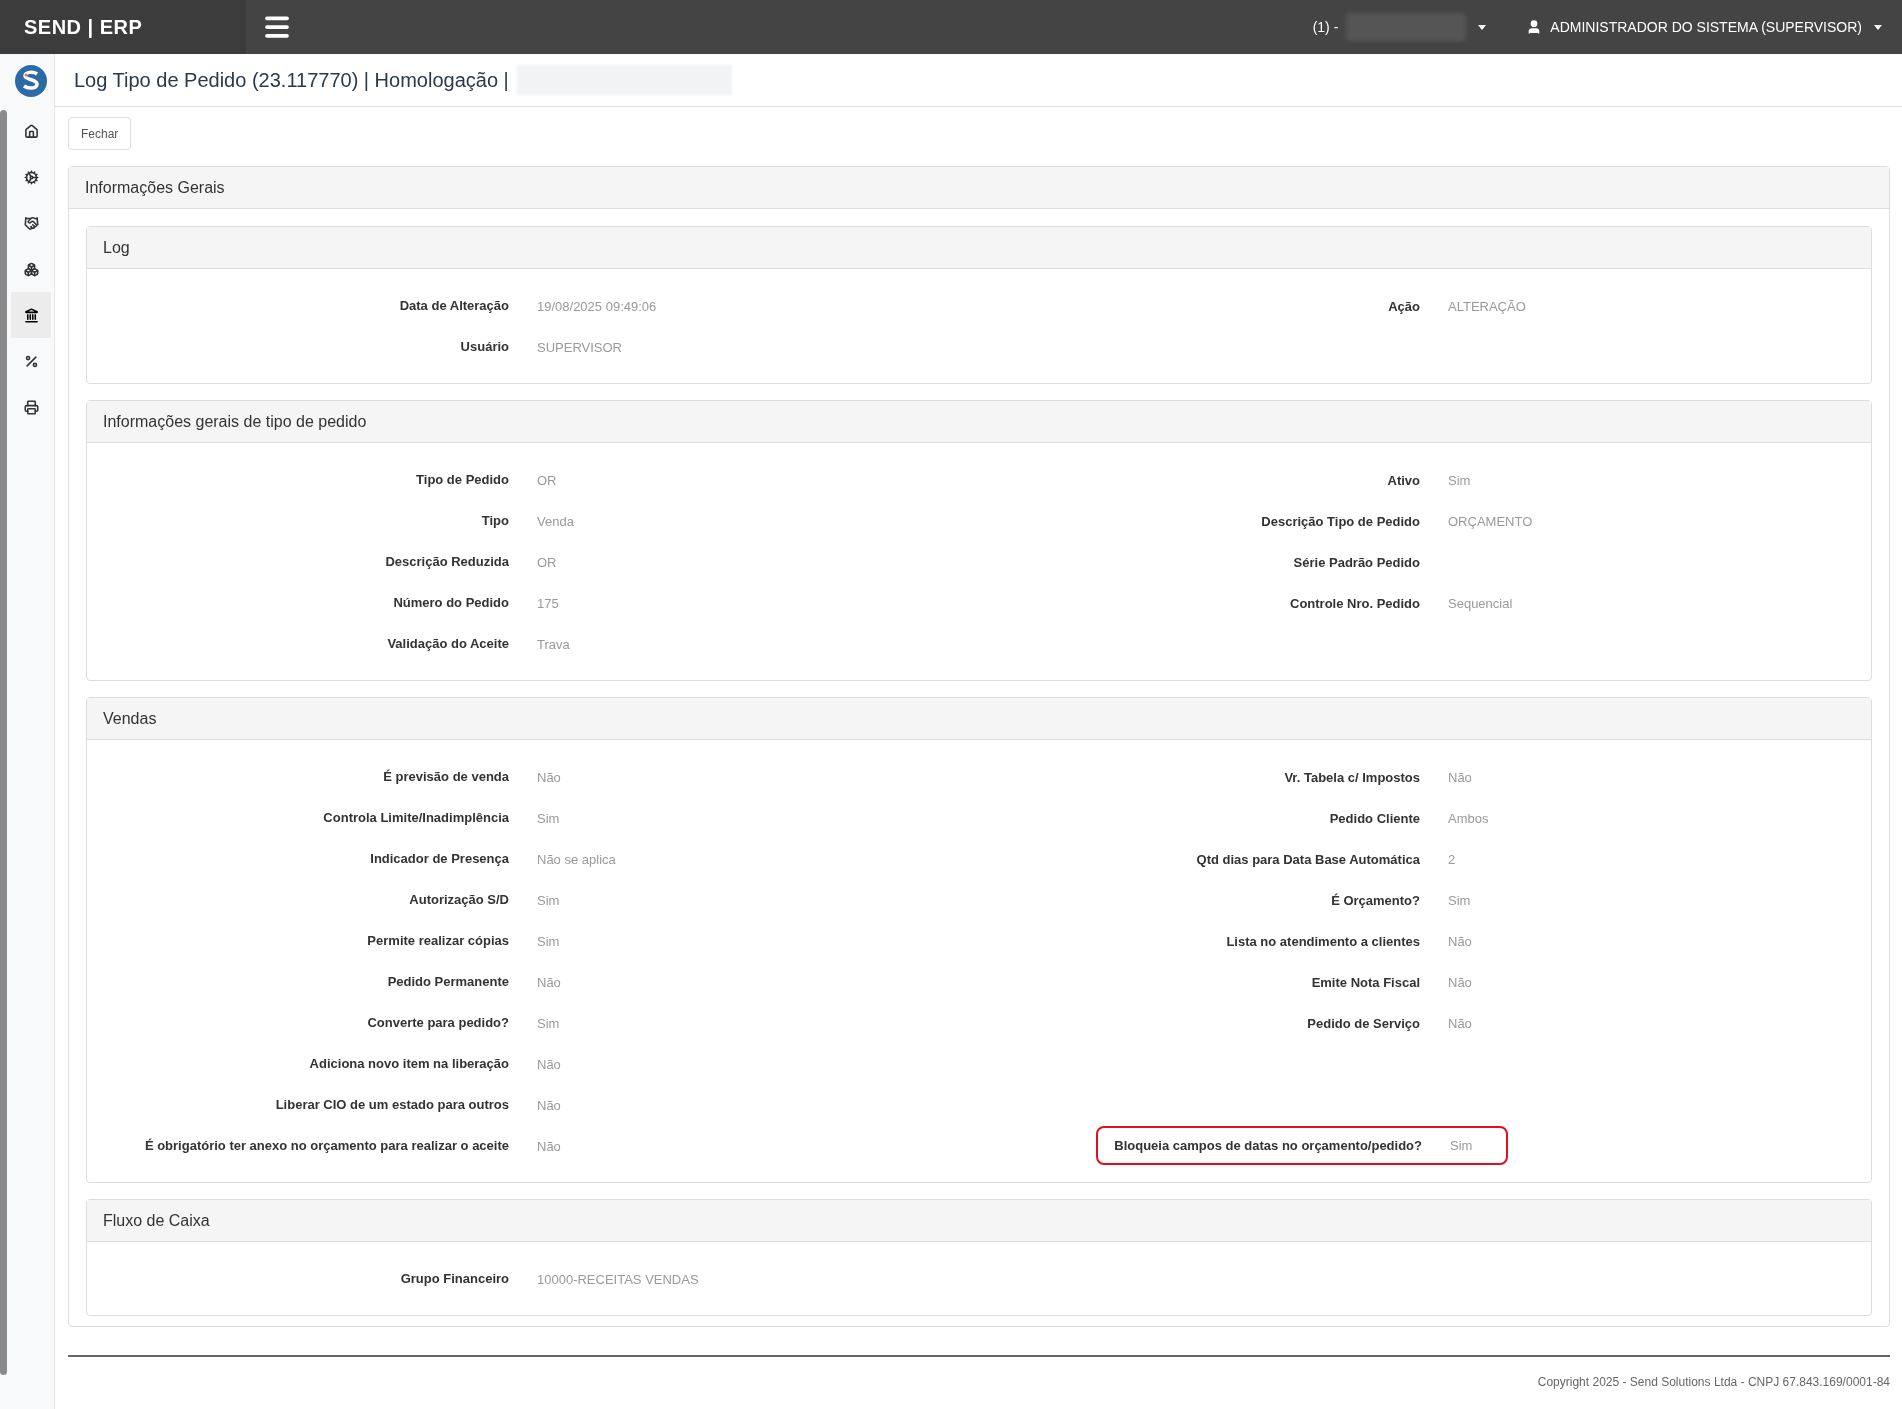  What do you see at coordinates (1340, 521) in the screenshot?
I see `field-label: Descrição Tipo de Pedido` at bounding box center [1340, 521].